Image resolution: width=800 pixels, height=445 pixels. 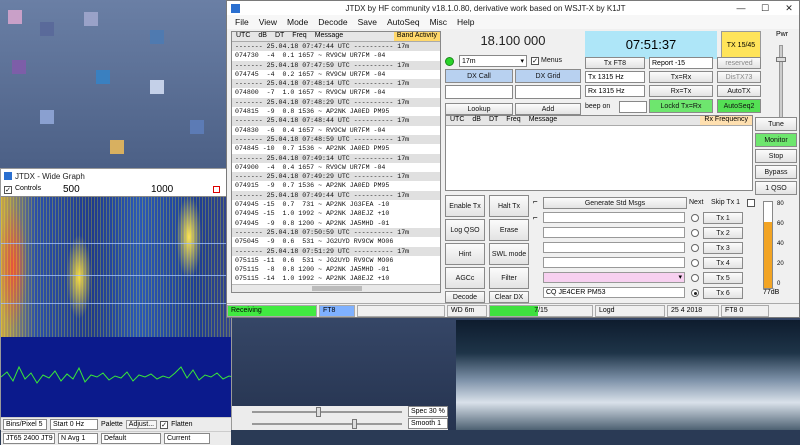 I want to click on agcc-button: AGCc, so click(x=465, y=278).